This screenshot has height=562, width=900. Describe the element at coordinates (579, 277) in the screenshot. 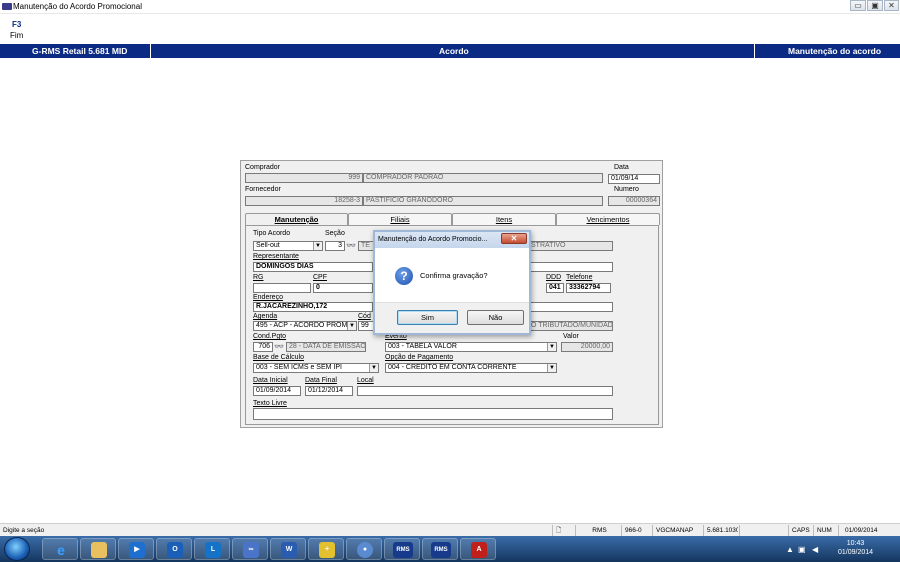

I see `telefone-label: Telefone` at that location.